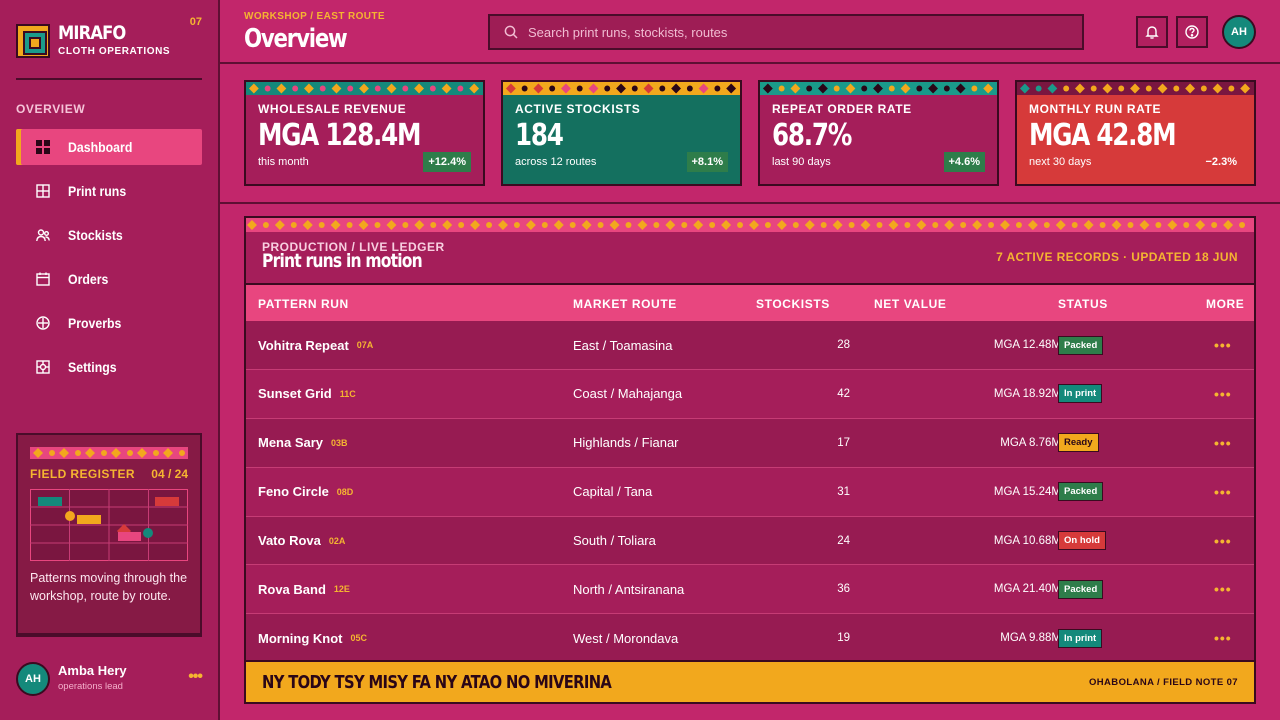 The image size is (1280, 720). I want to click on pattern-run-cell: Morning Knot 05C, so click(312, 638).